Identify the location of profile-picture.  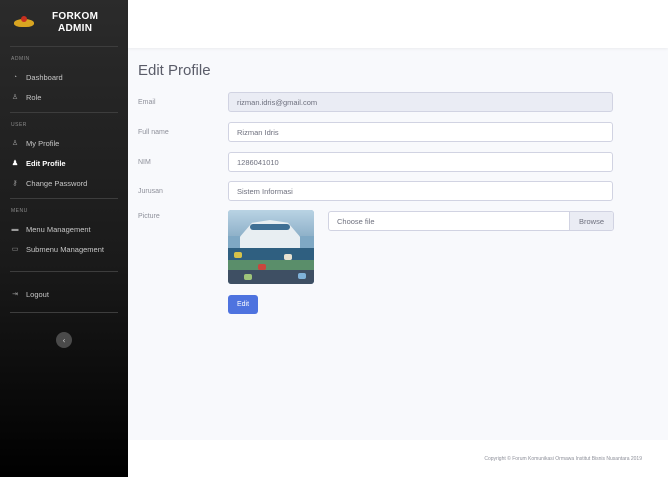
(271, 247).